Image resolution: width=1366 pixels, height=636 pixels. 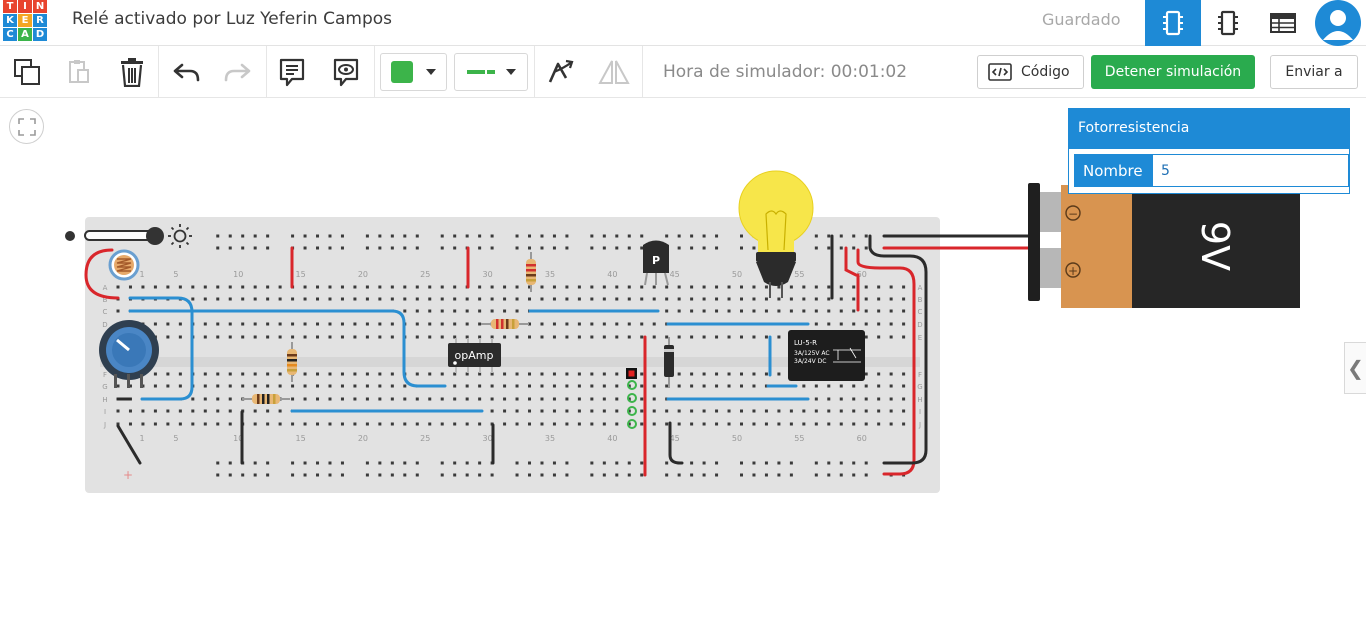 I want to click on paste-icon, so click(x=79, y=71).